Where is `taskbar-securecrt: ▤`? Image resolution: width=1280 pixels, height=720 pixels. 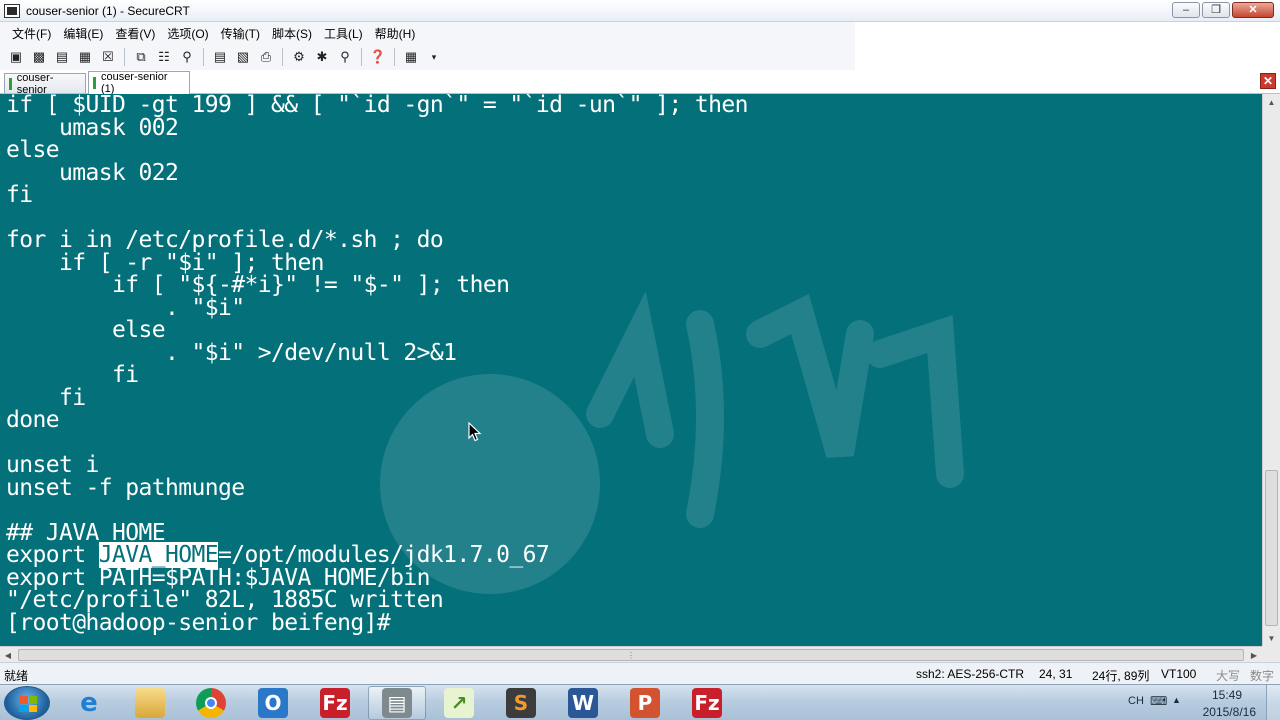 taskbar-securecrt: ▤ is located at coordinates (397, 703).